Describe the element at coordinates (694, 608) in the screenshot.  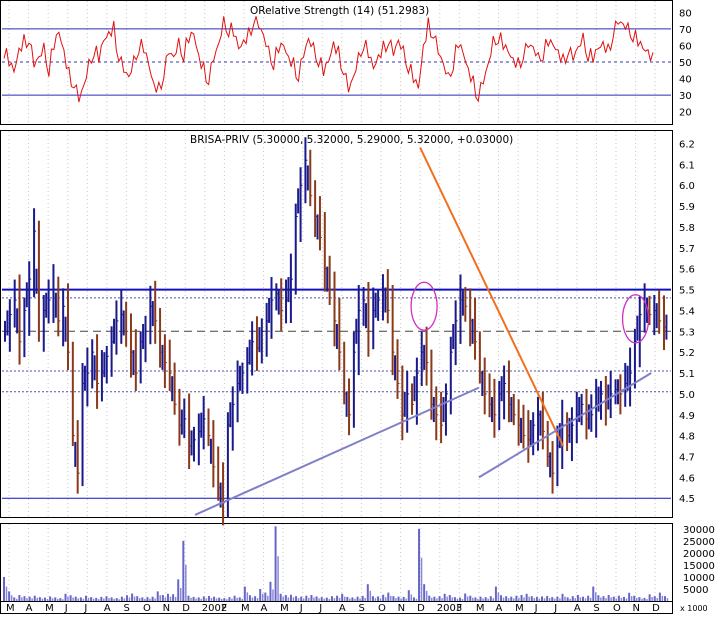
I see `volume-multiplier: x 1000` at that location.